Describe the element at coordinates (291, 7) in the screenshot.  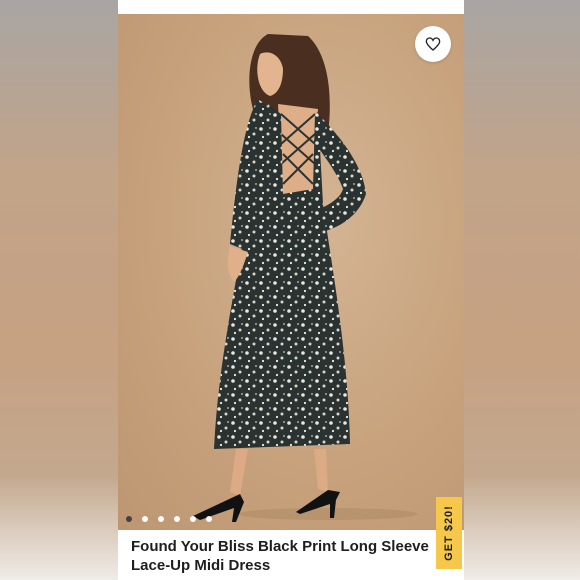
I see `card-top-bar` at that location.